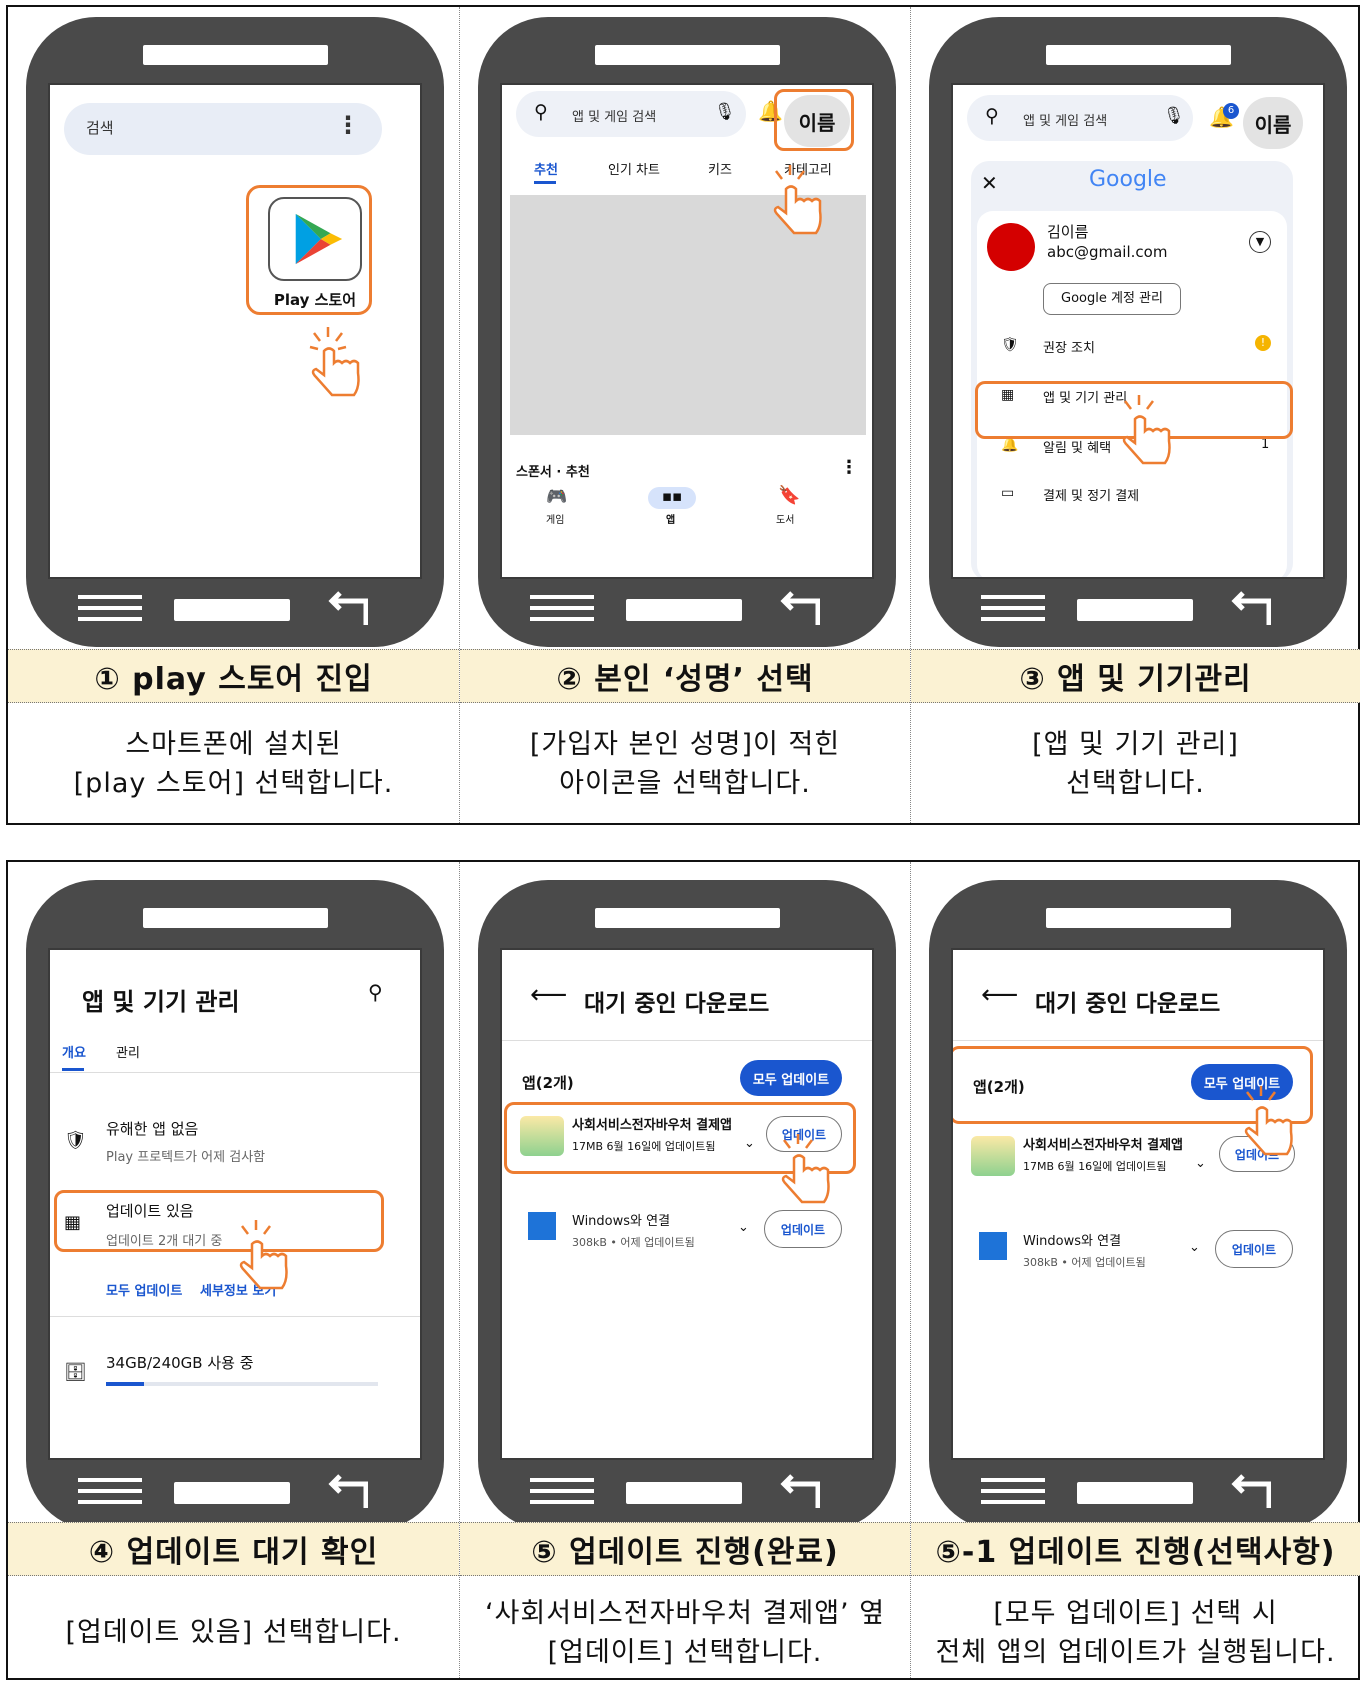 This screenshot has width=1366, height=1683. I want to click on tab-top-charts: 인기 차트, so click(634, 168).